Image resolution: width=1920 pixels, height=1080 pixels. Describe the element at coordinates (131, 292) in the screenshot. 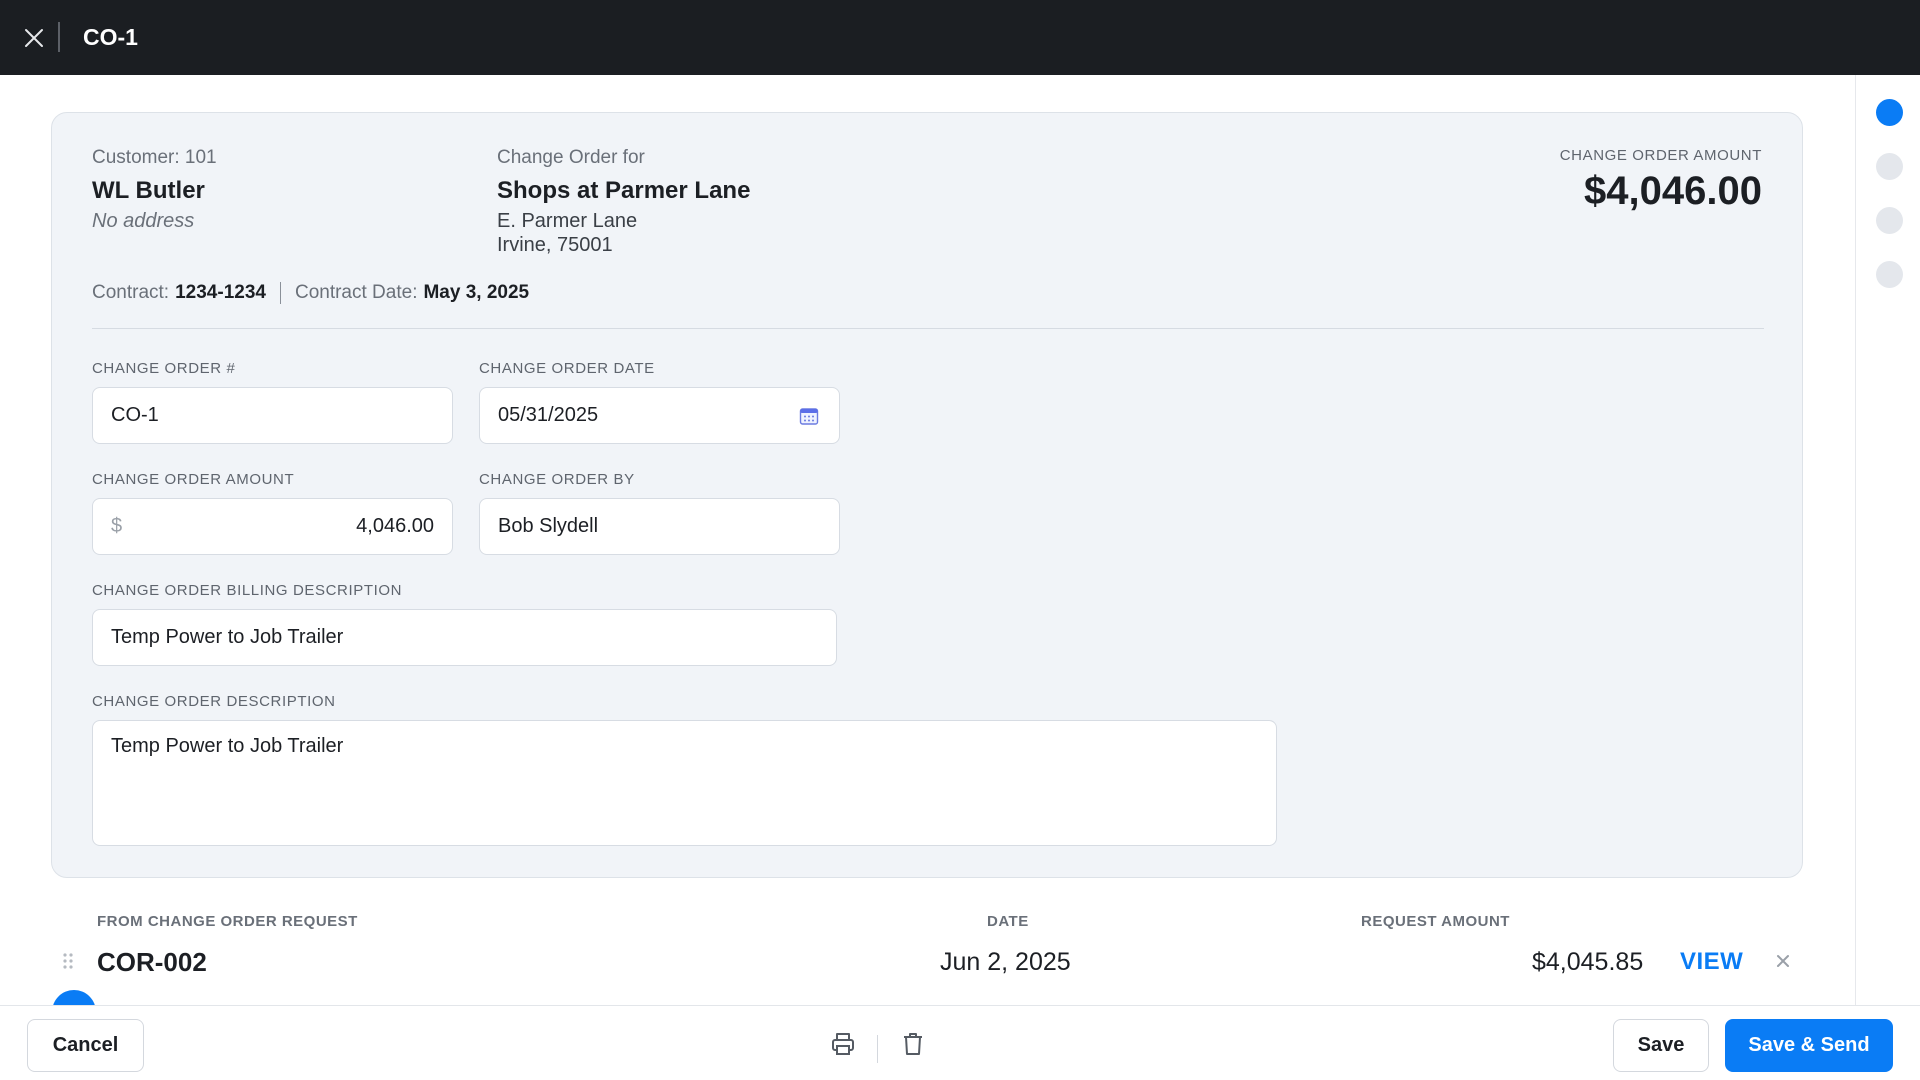

I see `contract-label: Contract:` at that location.